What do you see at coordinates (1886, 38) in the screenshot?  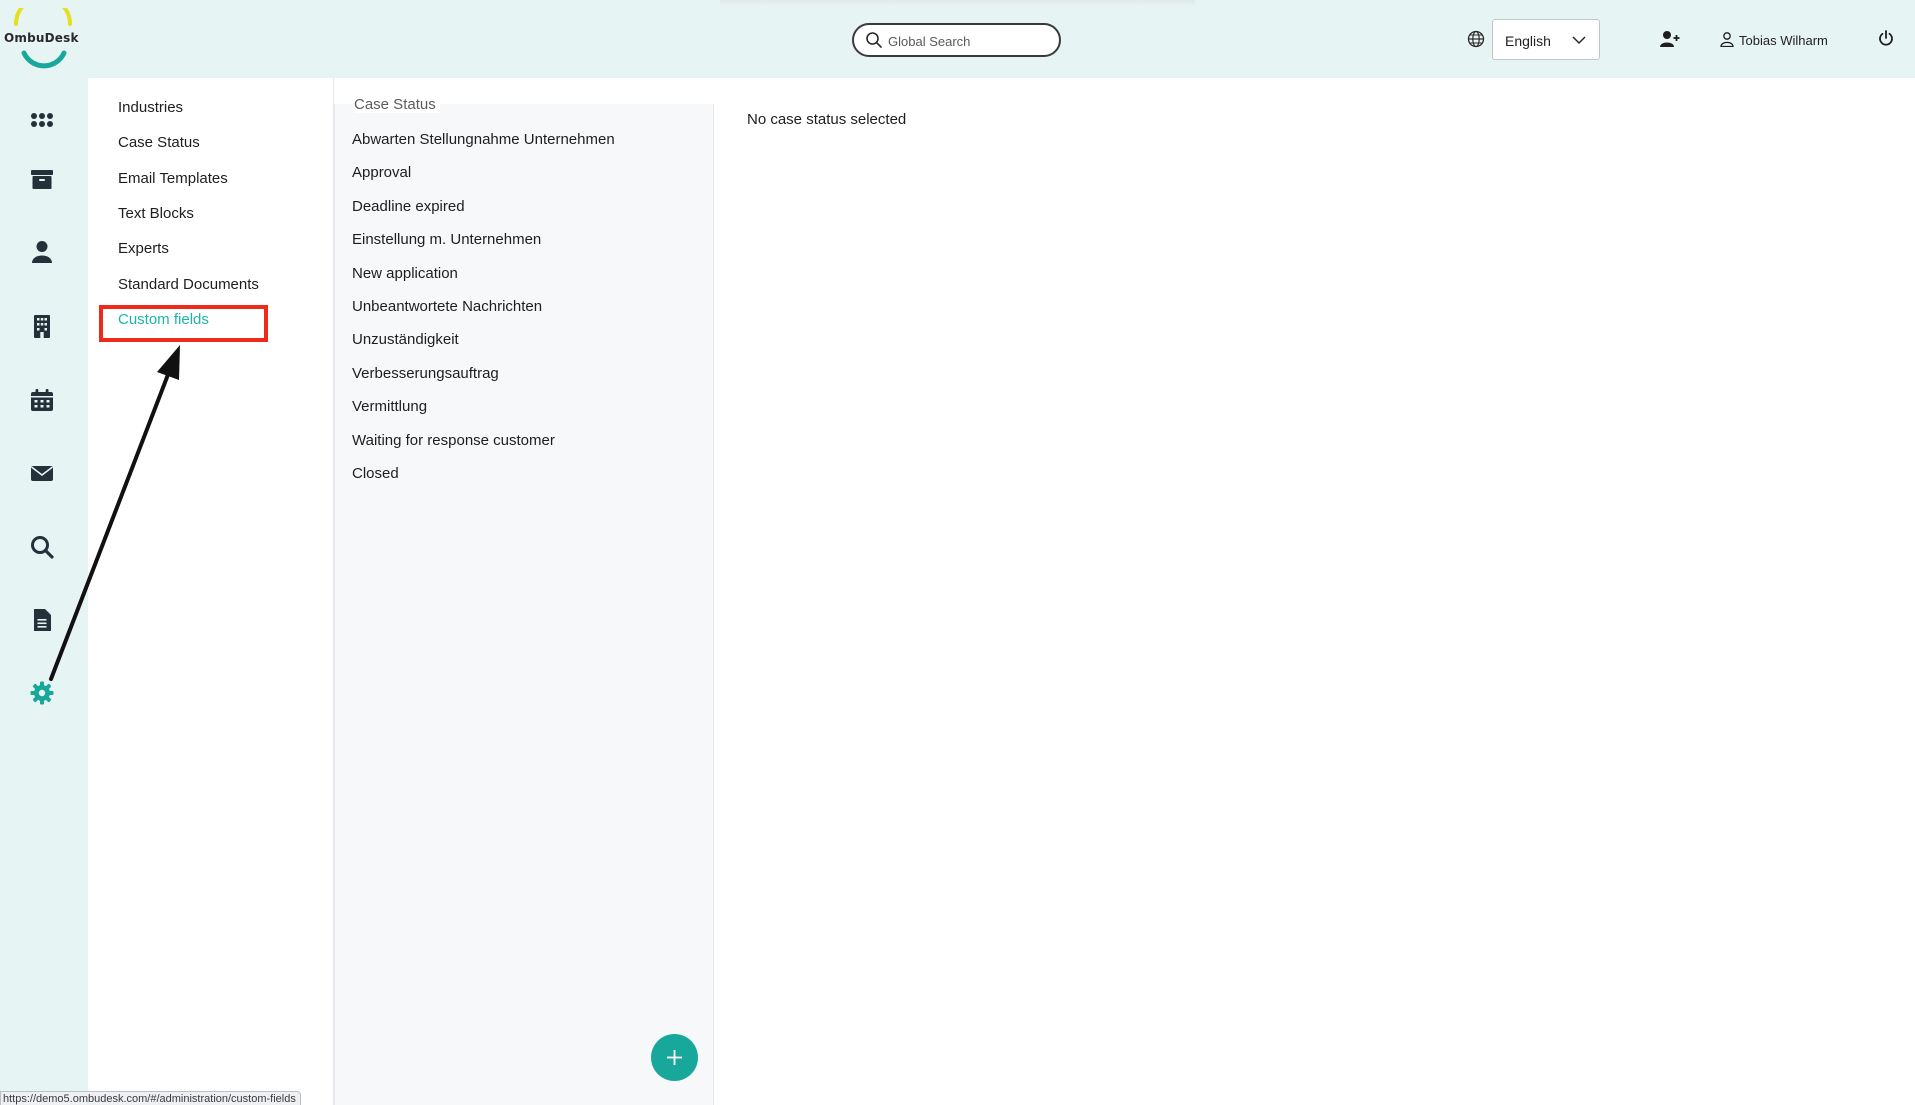 I see `power-icon` at bounding box center [1886, 38].